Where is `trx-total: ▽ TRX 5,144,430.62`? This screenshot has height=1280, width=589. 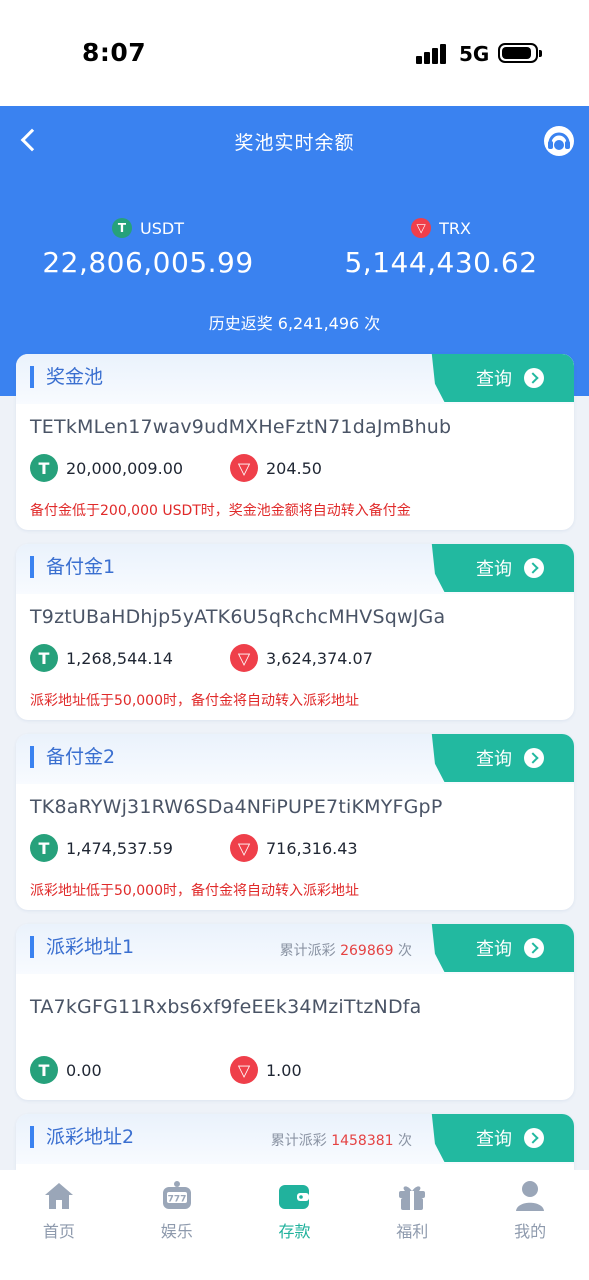
trx-total: ▽ TRX 5,144,430.62 is located at coordinates (441, 248).